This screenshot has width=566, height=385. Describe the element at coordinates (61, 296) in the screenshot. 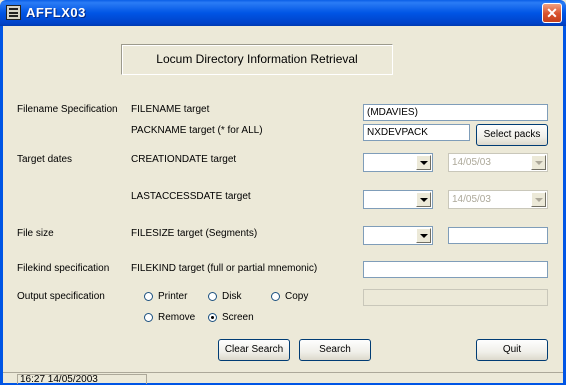

I see `section-label-output: Output specification` at that location.